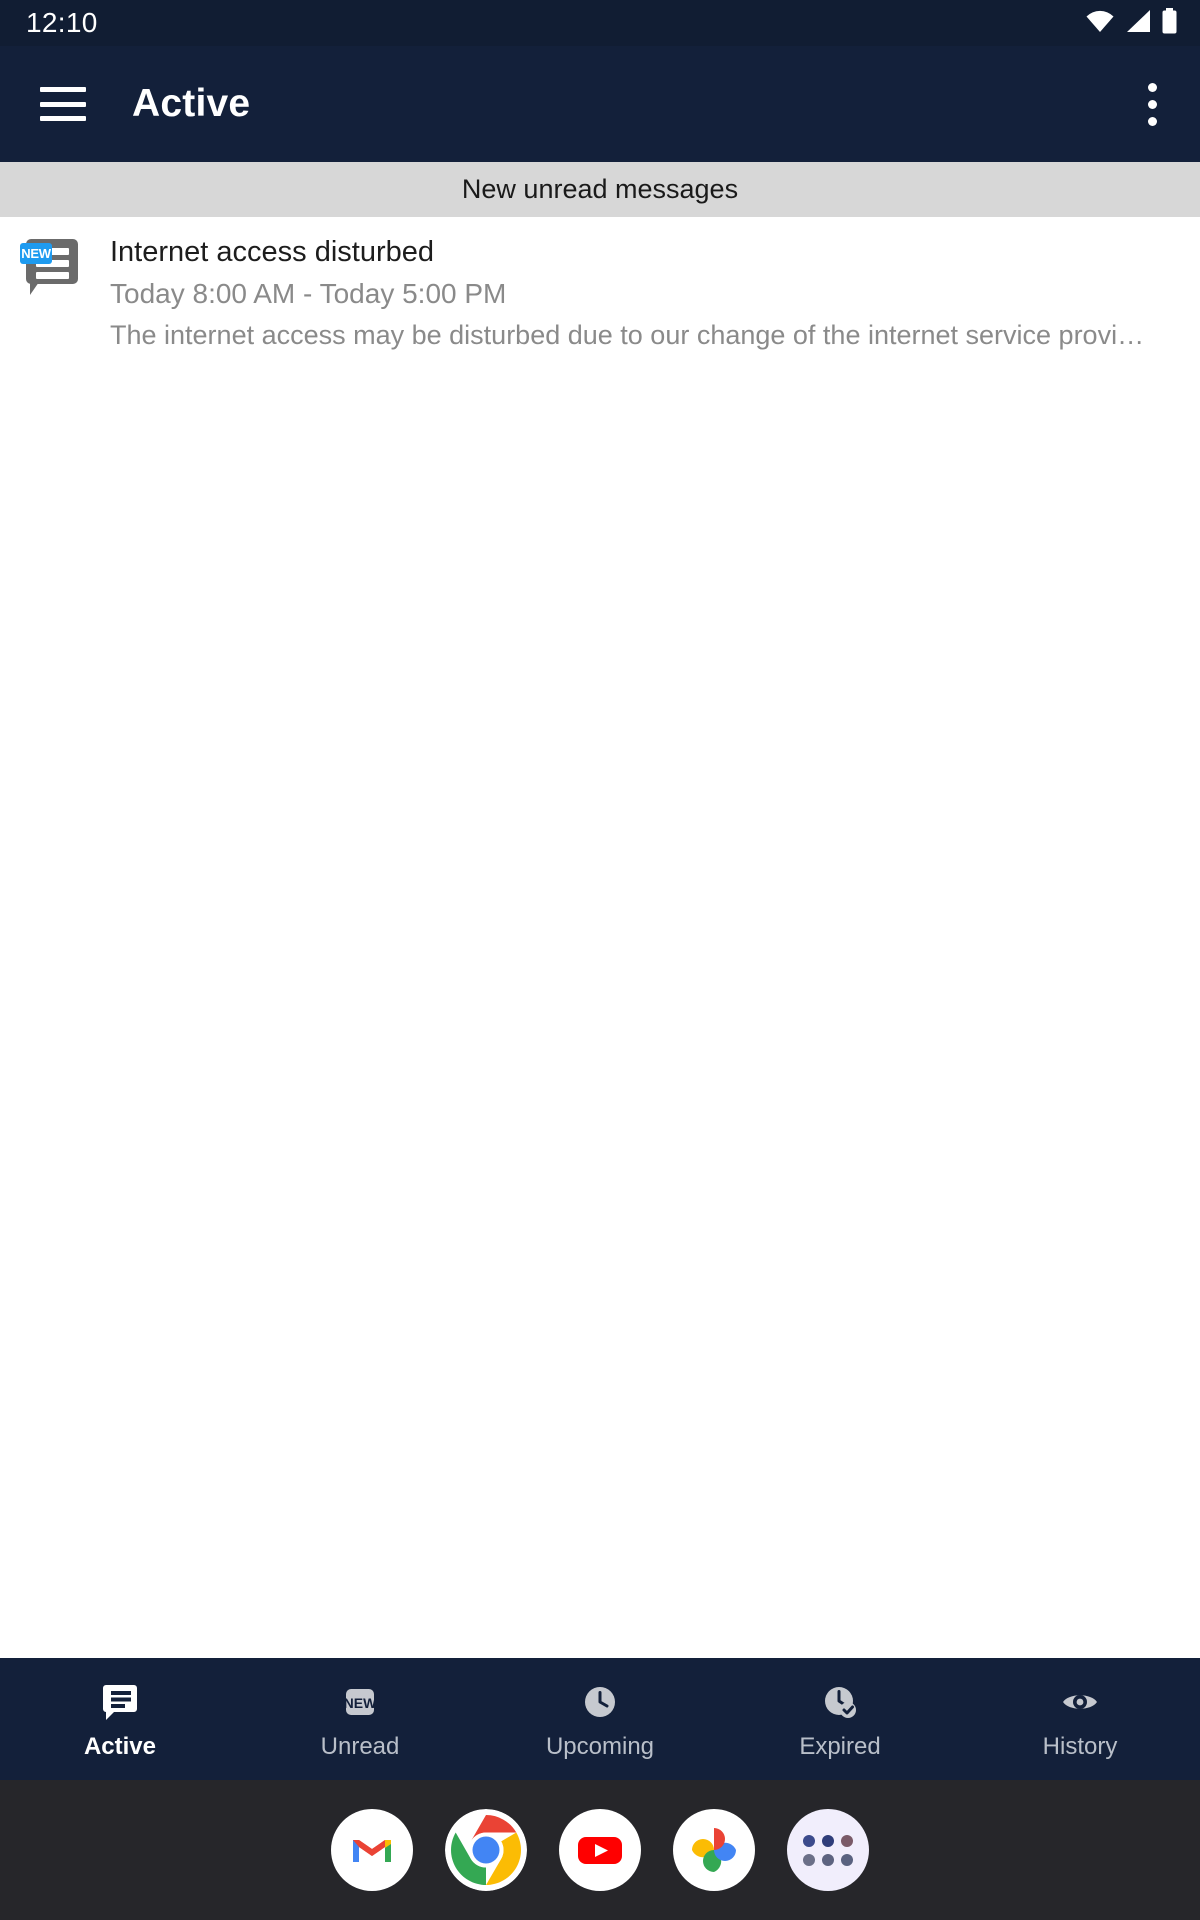 The image size is (1200, 1920). What do you see at coordinates (36, 253) in the screenshot?
I see `new-badge: NEW` at bounding box center [36, 253].